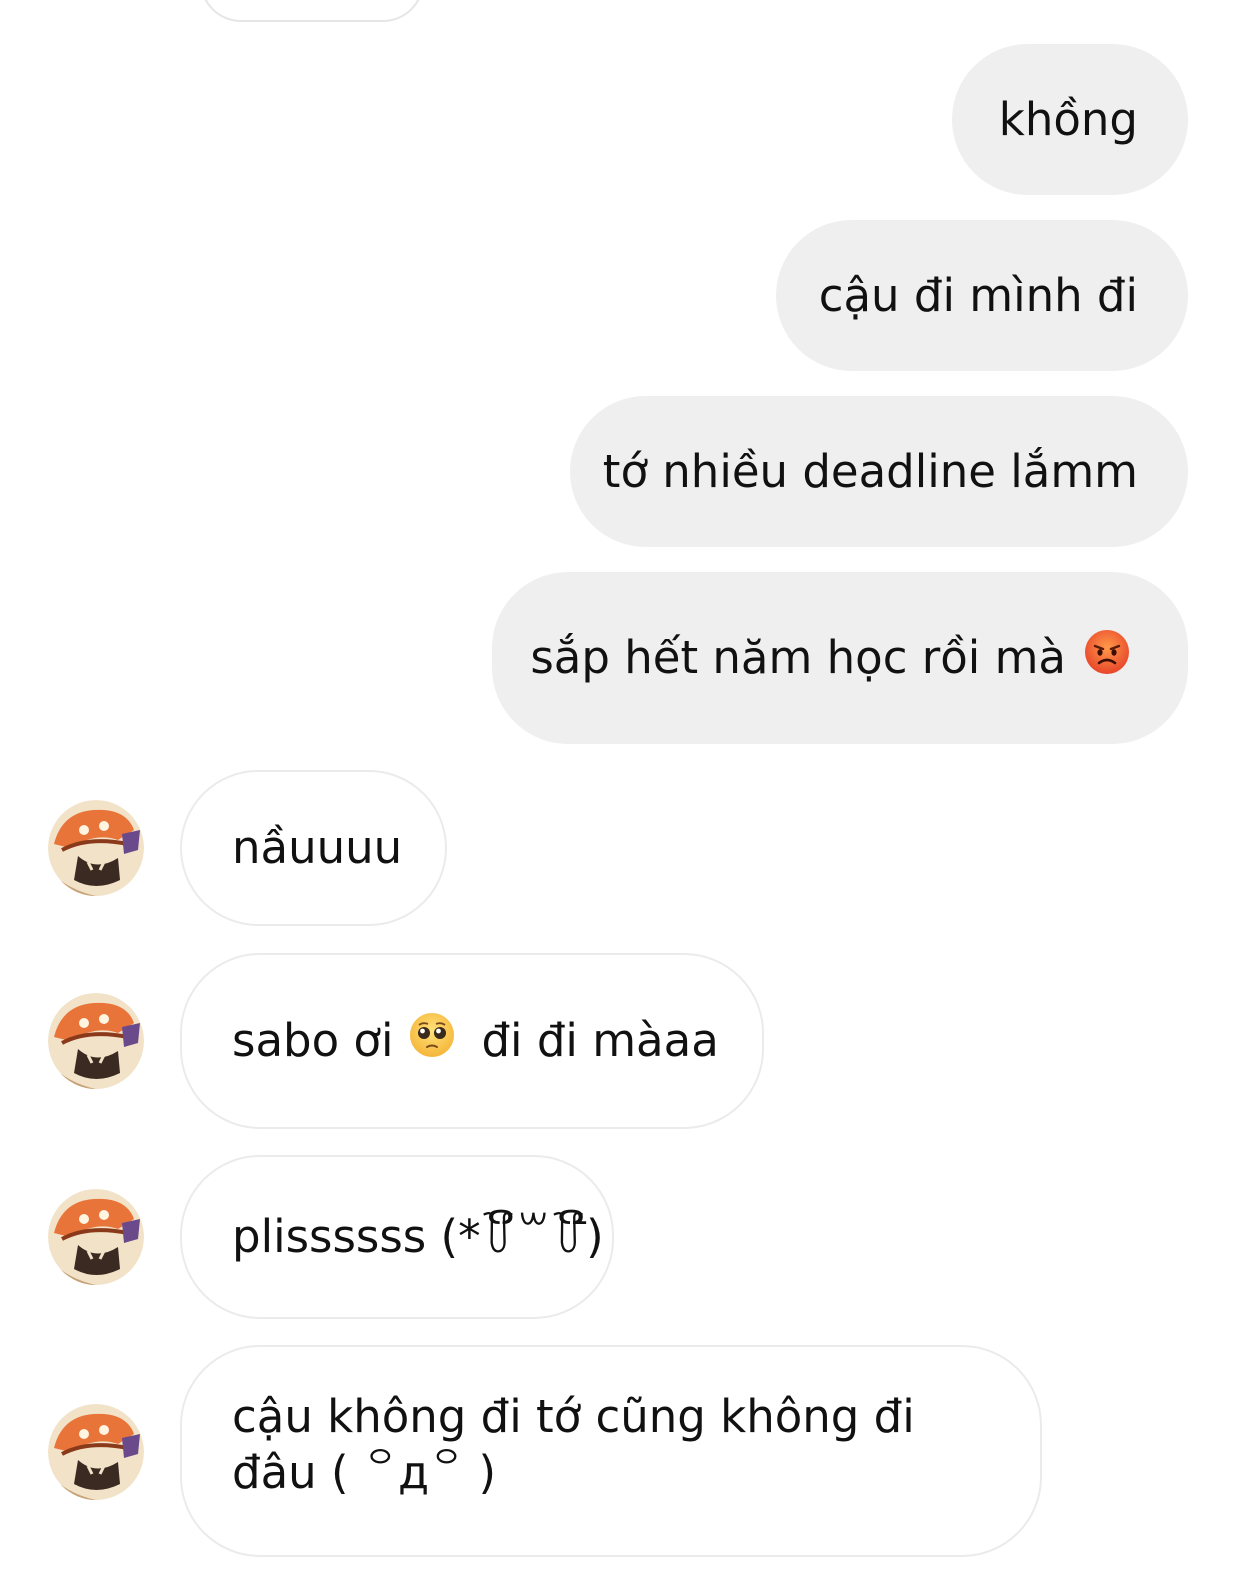  I want to click on sent-message-bubble: tớ nhiều deadline lắmm, so click(879, 471).